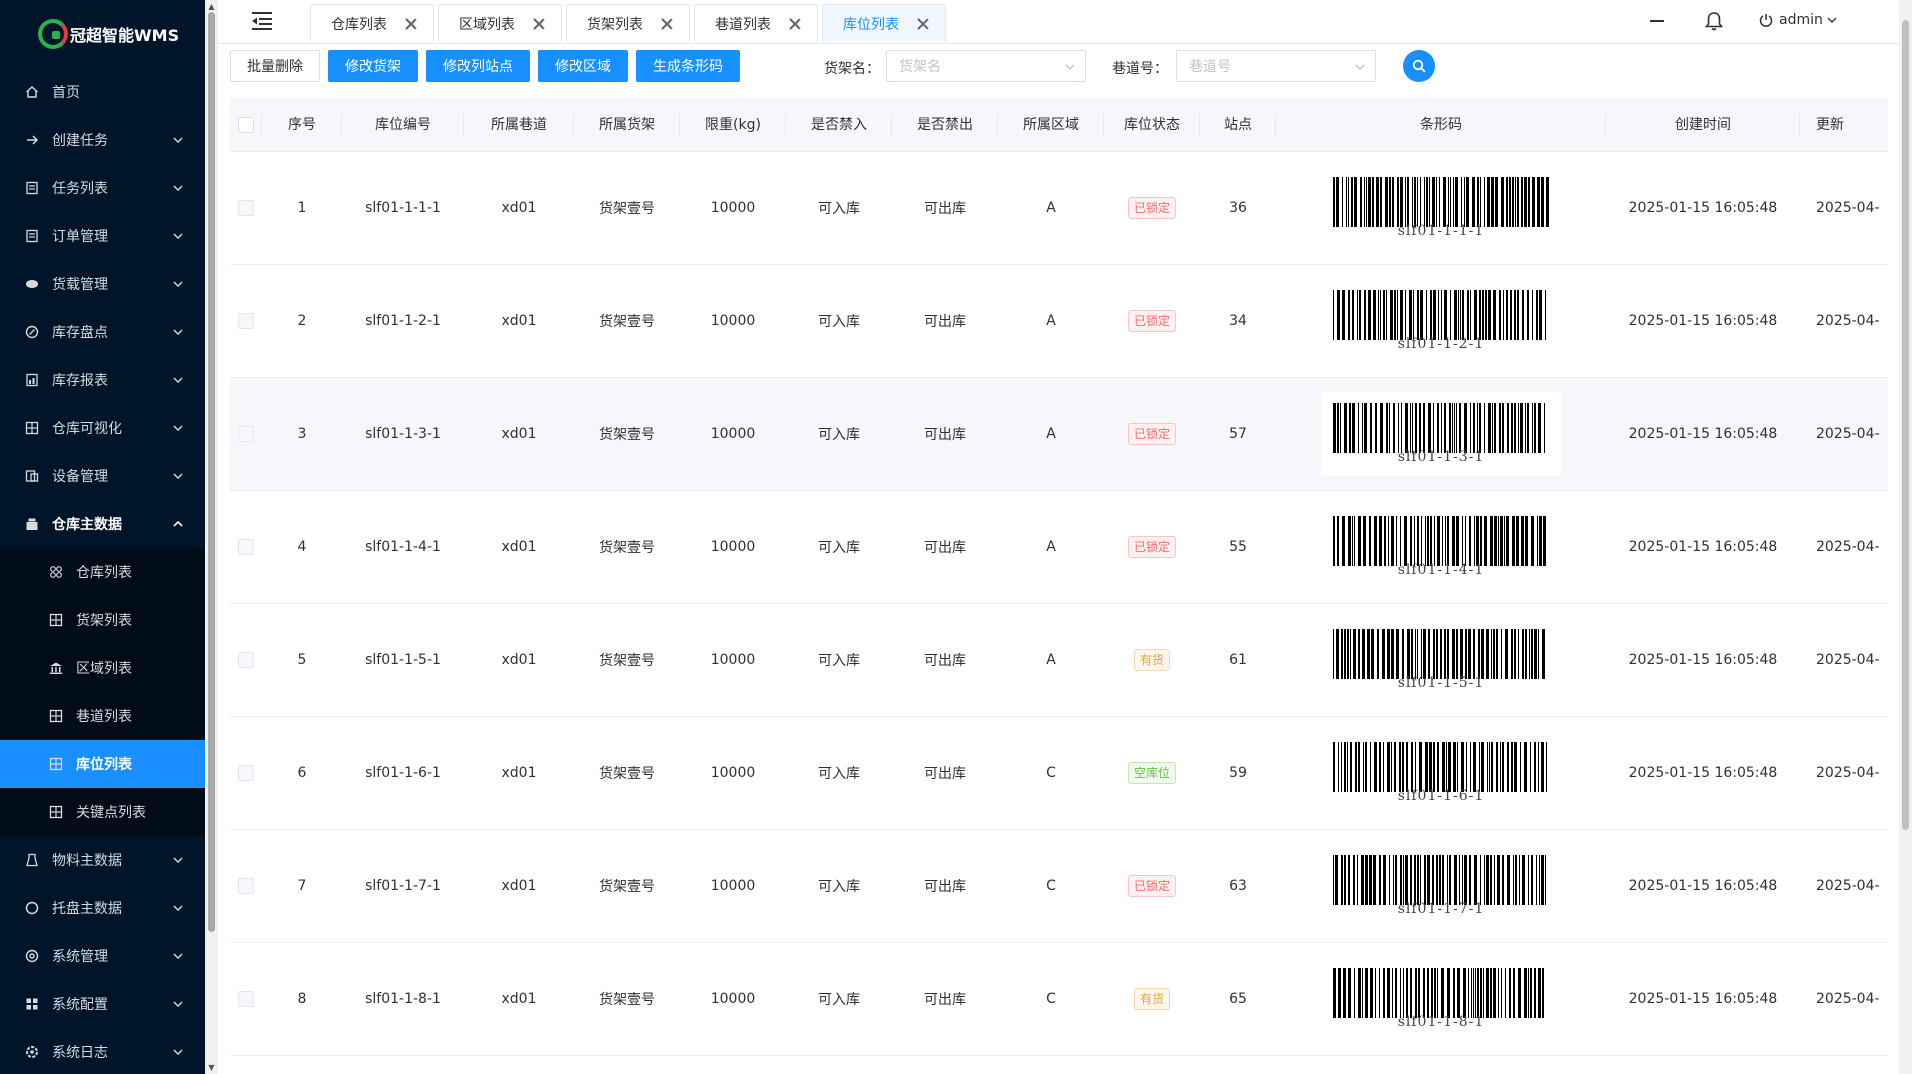 The image size is (1912, 1074). What do you see at coordinates (756, 23) in the screenshot?
I see `tab-3: 巷道列表` at bounding box center [756, 23].